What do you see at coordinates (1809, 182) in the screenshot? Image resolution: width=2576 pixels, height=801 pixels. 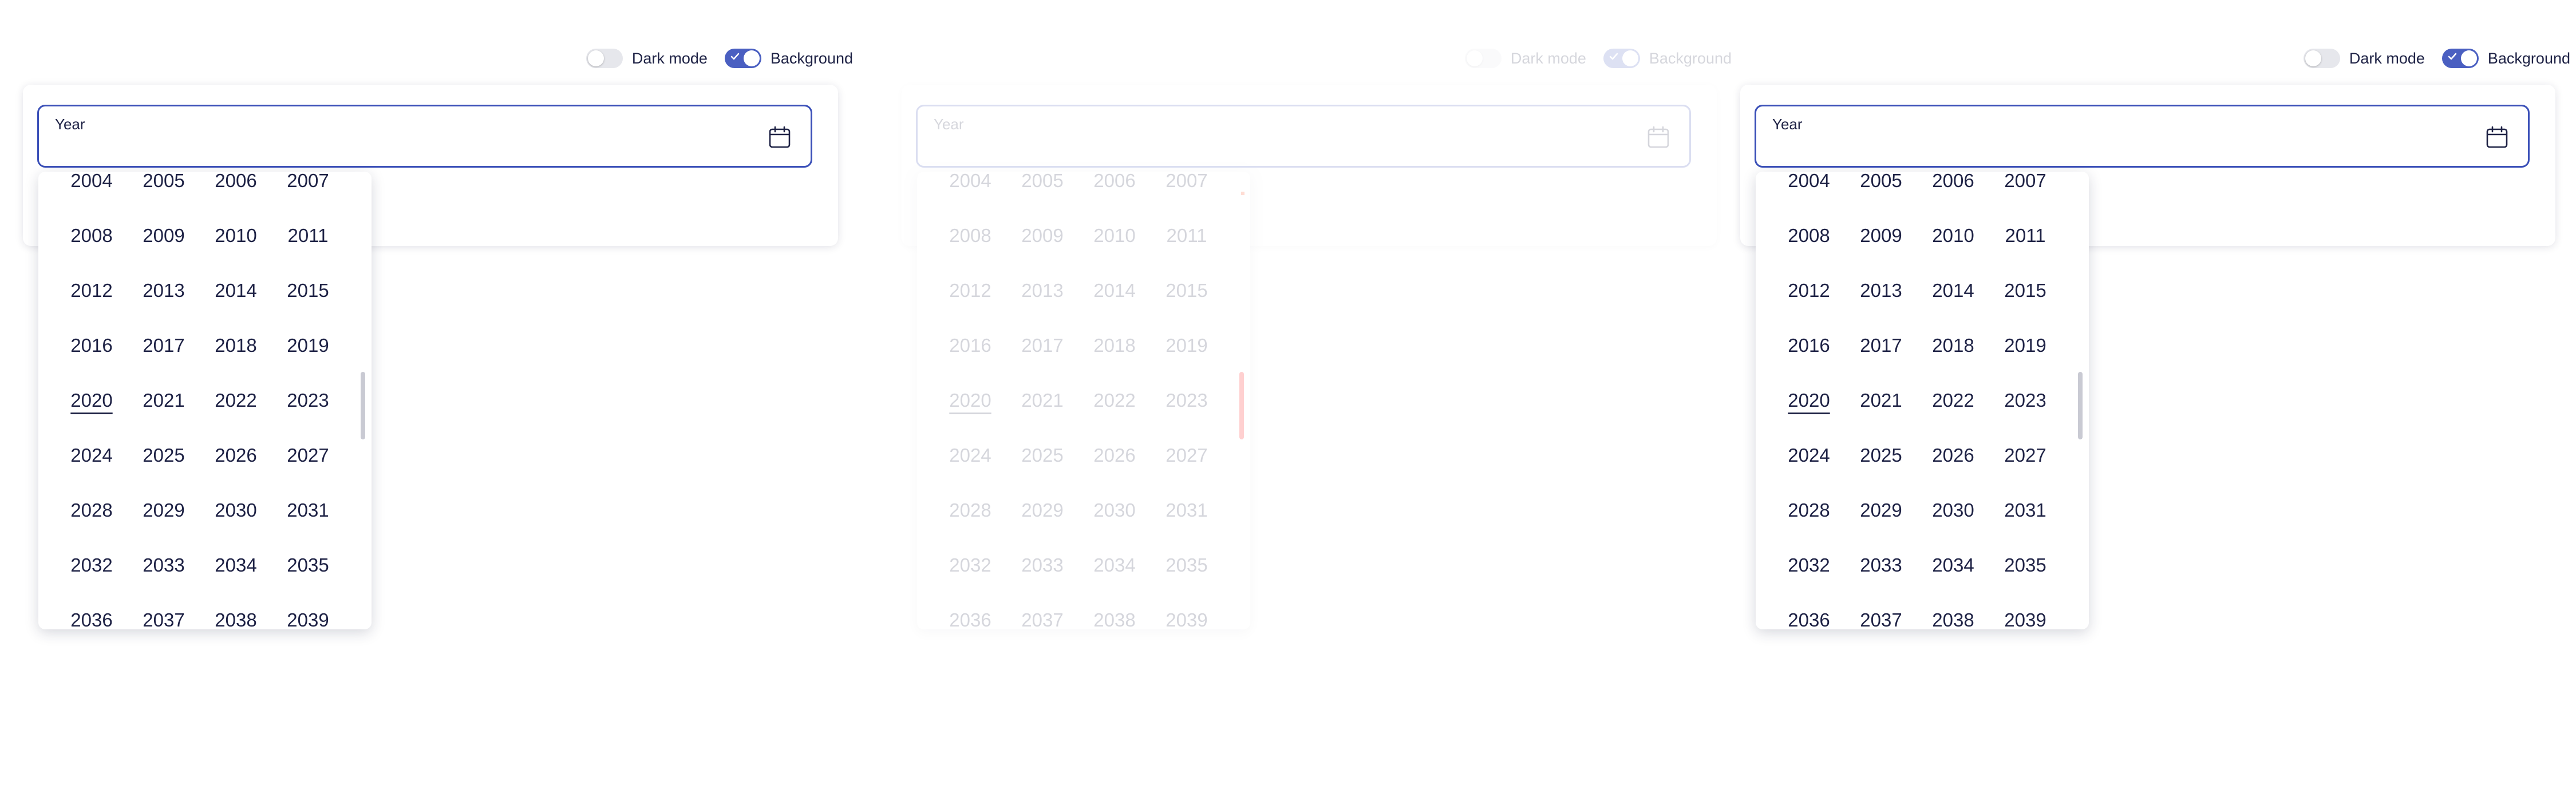 I see `year-option: 2004` at bounding box center [1809, 182].